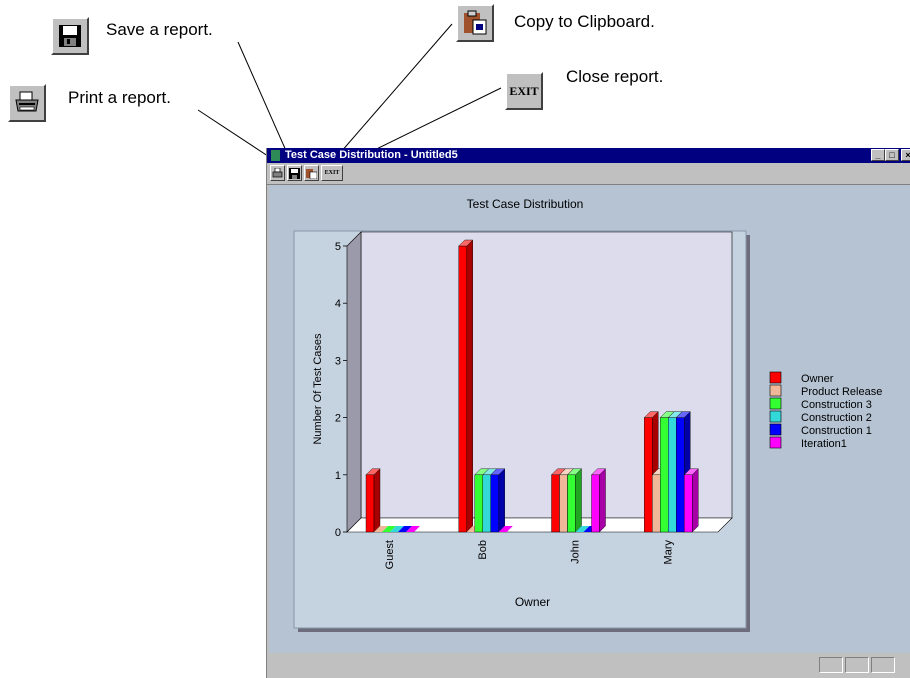 The width and height of the screenshot is (910, 678). I want to click on y-tick-label: 5, so click(338, 247).